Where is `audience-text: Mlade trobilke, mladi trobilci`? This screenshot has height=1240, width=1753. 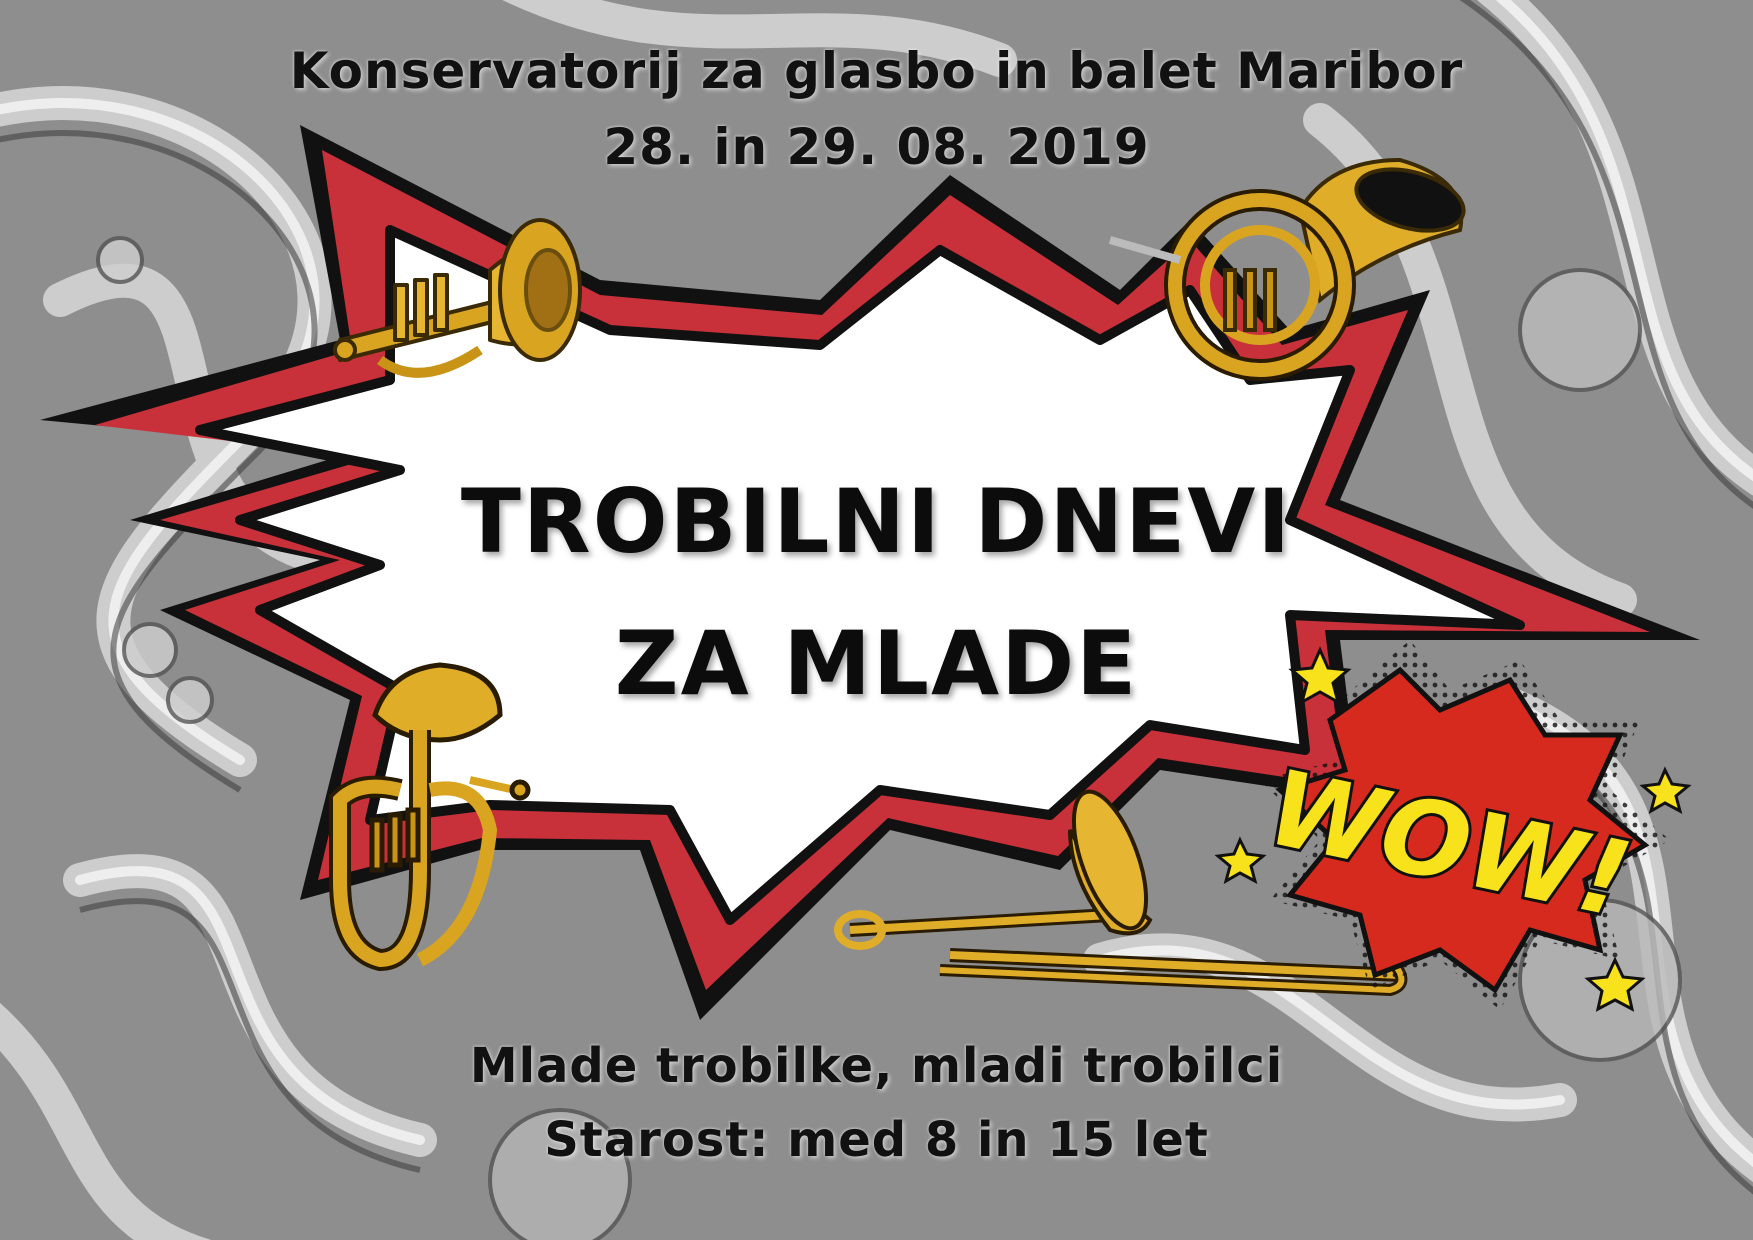 audience-text: Mlade trobilke, mladi trobilci is located at coordinates (876, 1066).